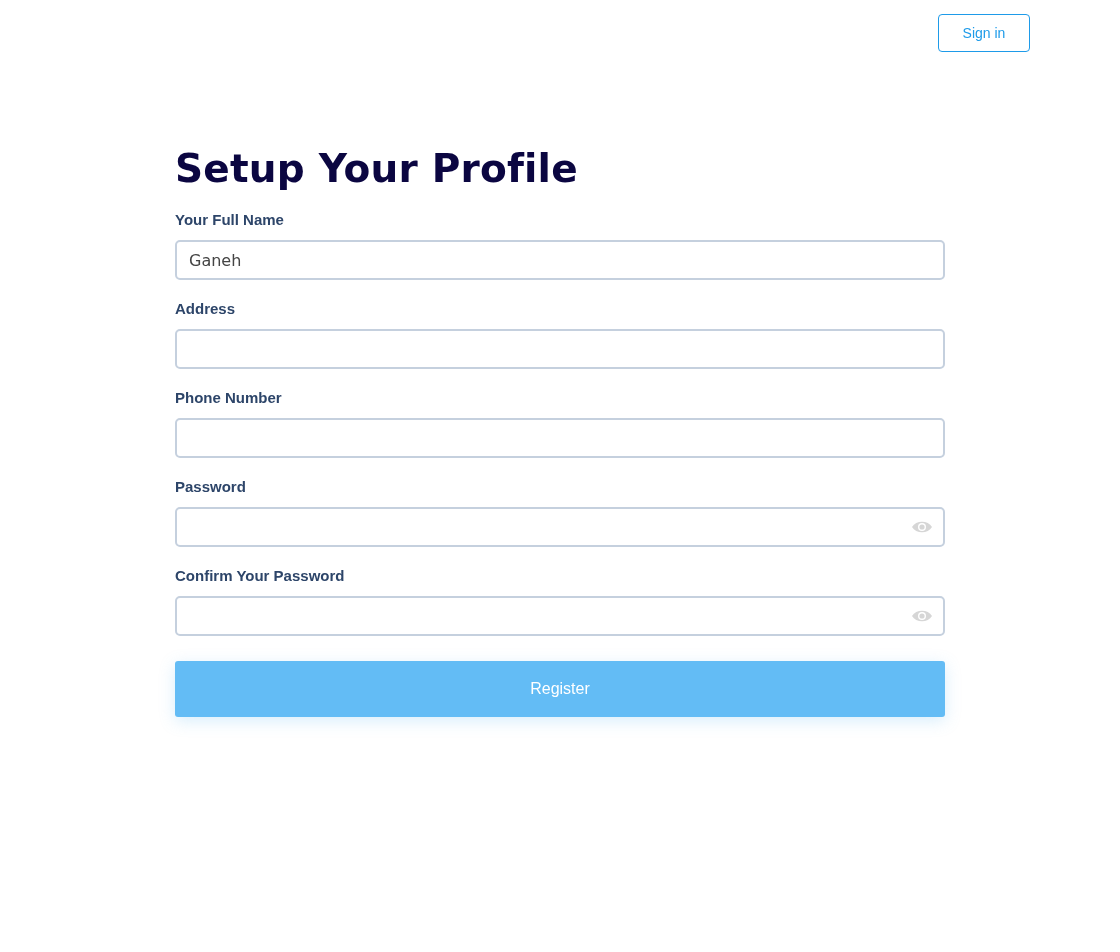  What do you see at coordinates (230, 220) in the screenshot?
I see `field-label: Your Full Name` at bounding box center [230, 220].